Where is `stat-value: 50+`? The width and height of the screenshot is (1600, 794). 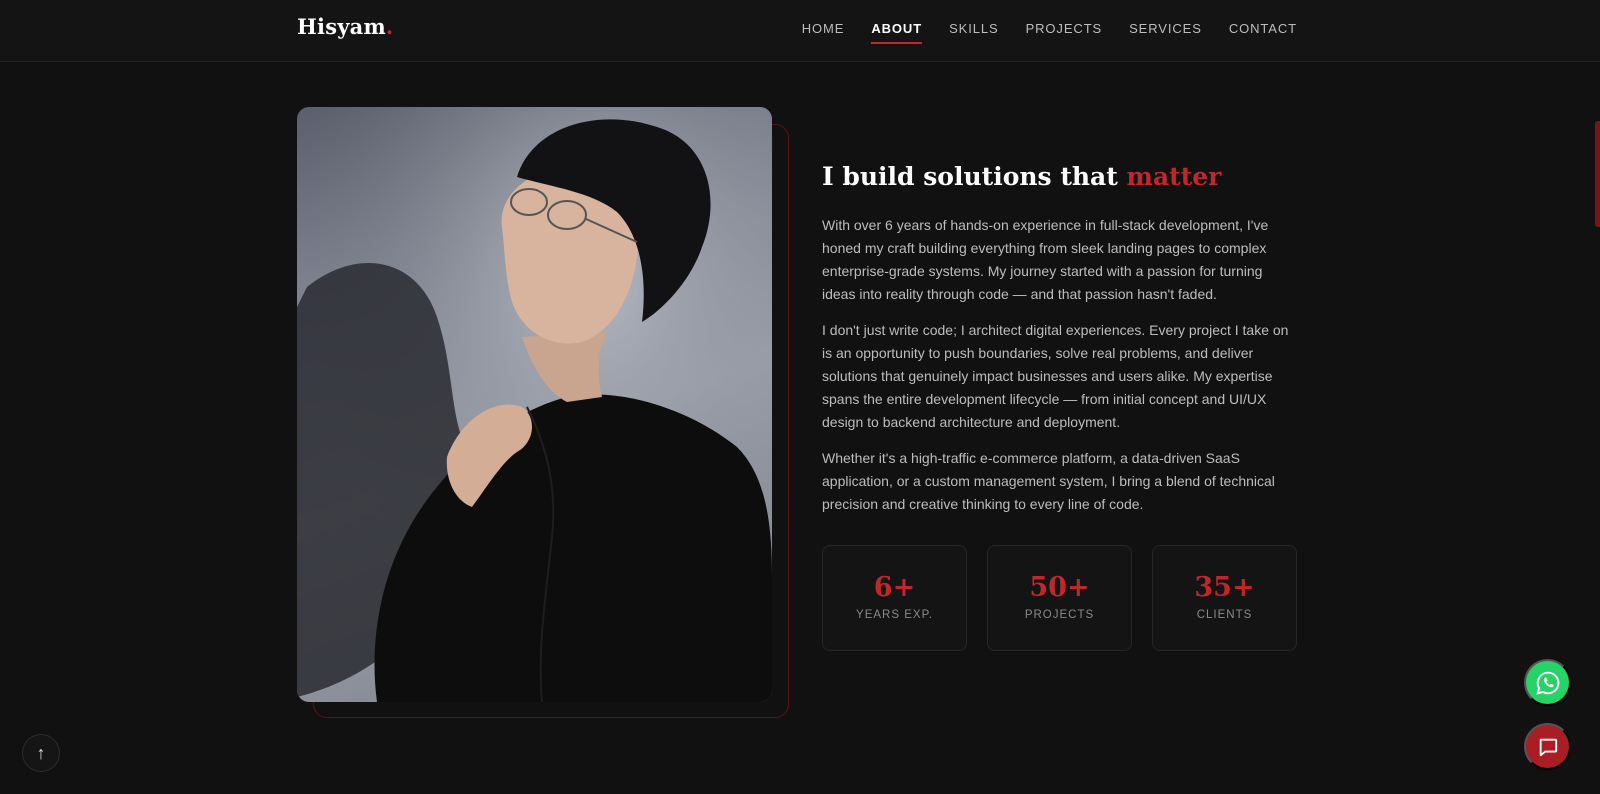
stat-value: 50+ is located at coordinates (1059, 587).